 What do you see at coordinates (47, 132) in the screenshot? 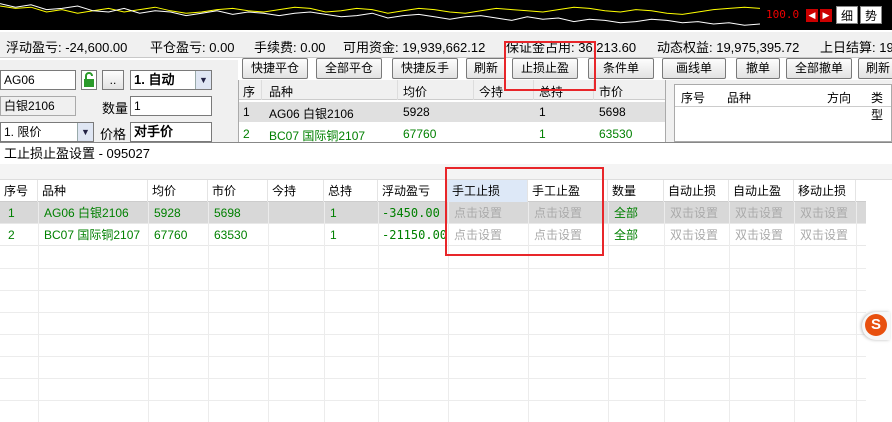
I see `order-type-select: 1. 限价 ▼` at bounding box center [47, 132].